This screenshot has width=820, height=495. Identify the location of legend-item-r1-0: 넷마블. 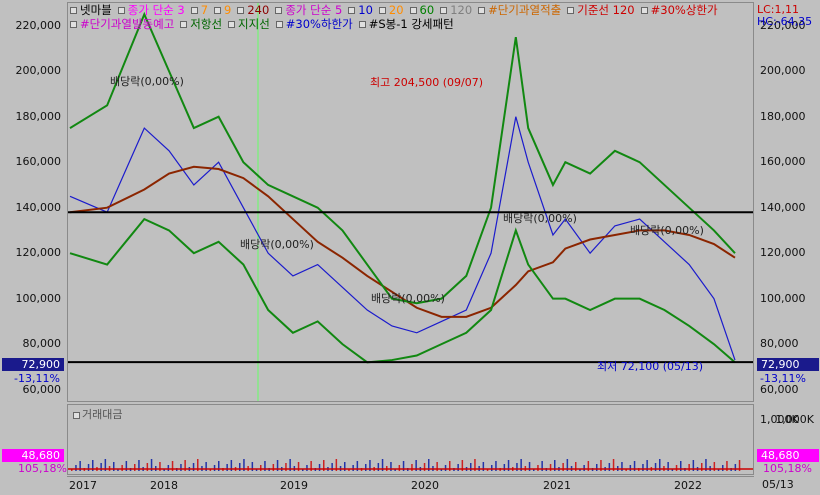
(92, 10).